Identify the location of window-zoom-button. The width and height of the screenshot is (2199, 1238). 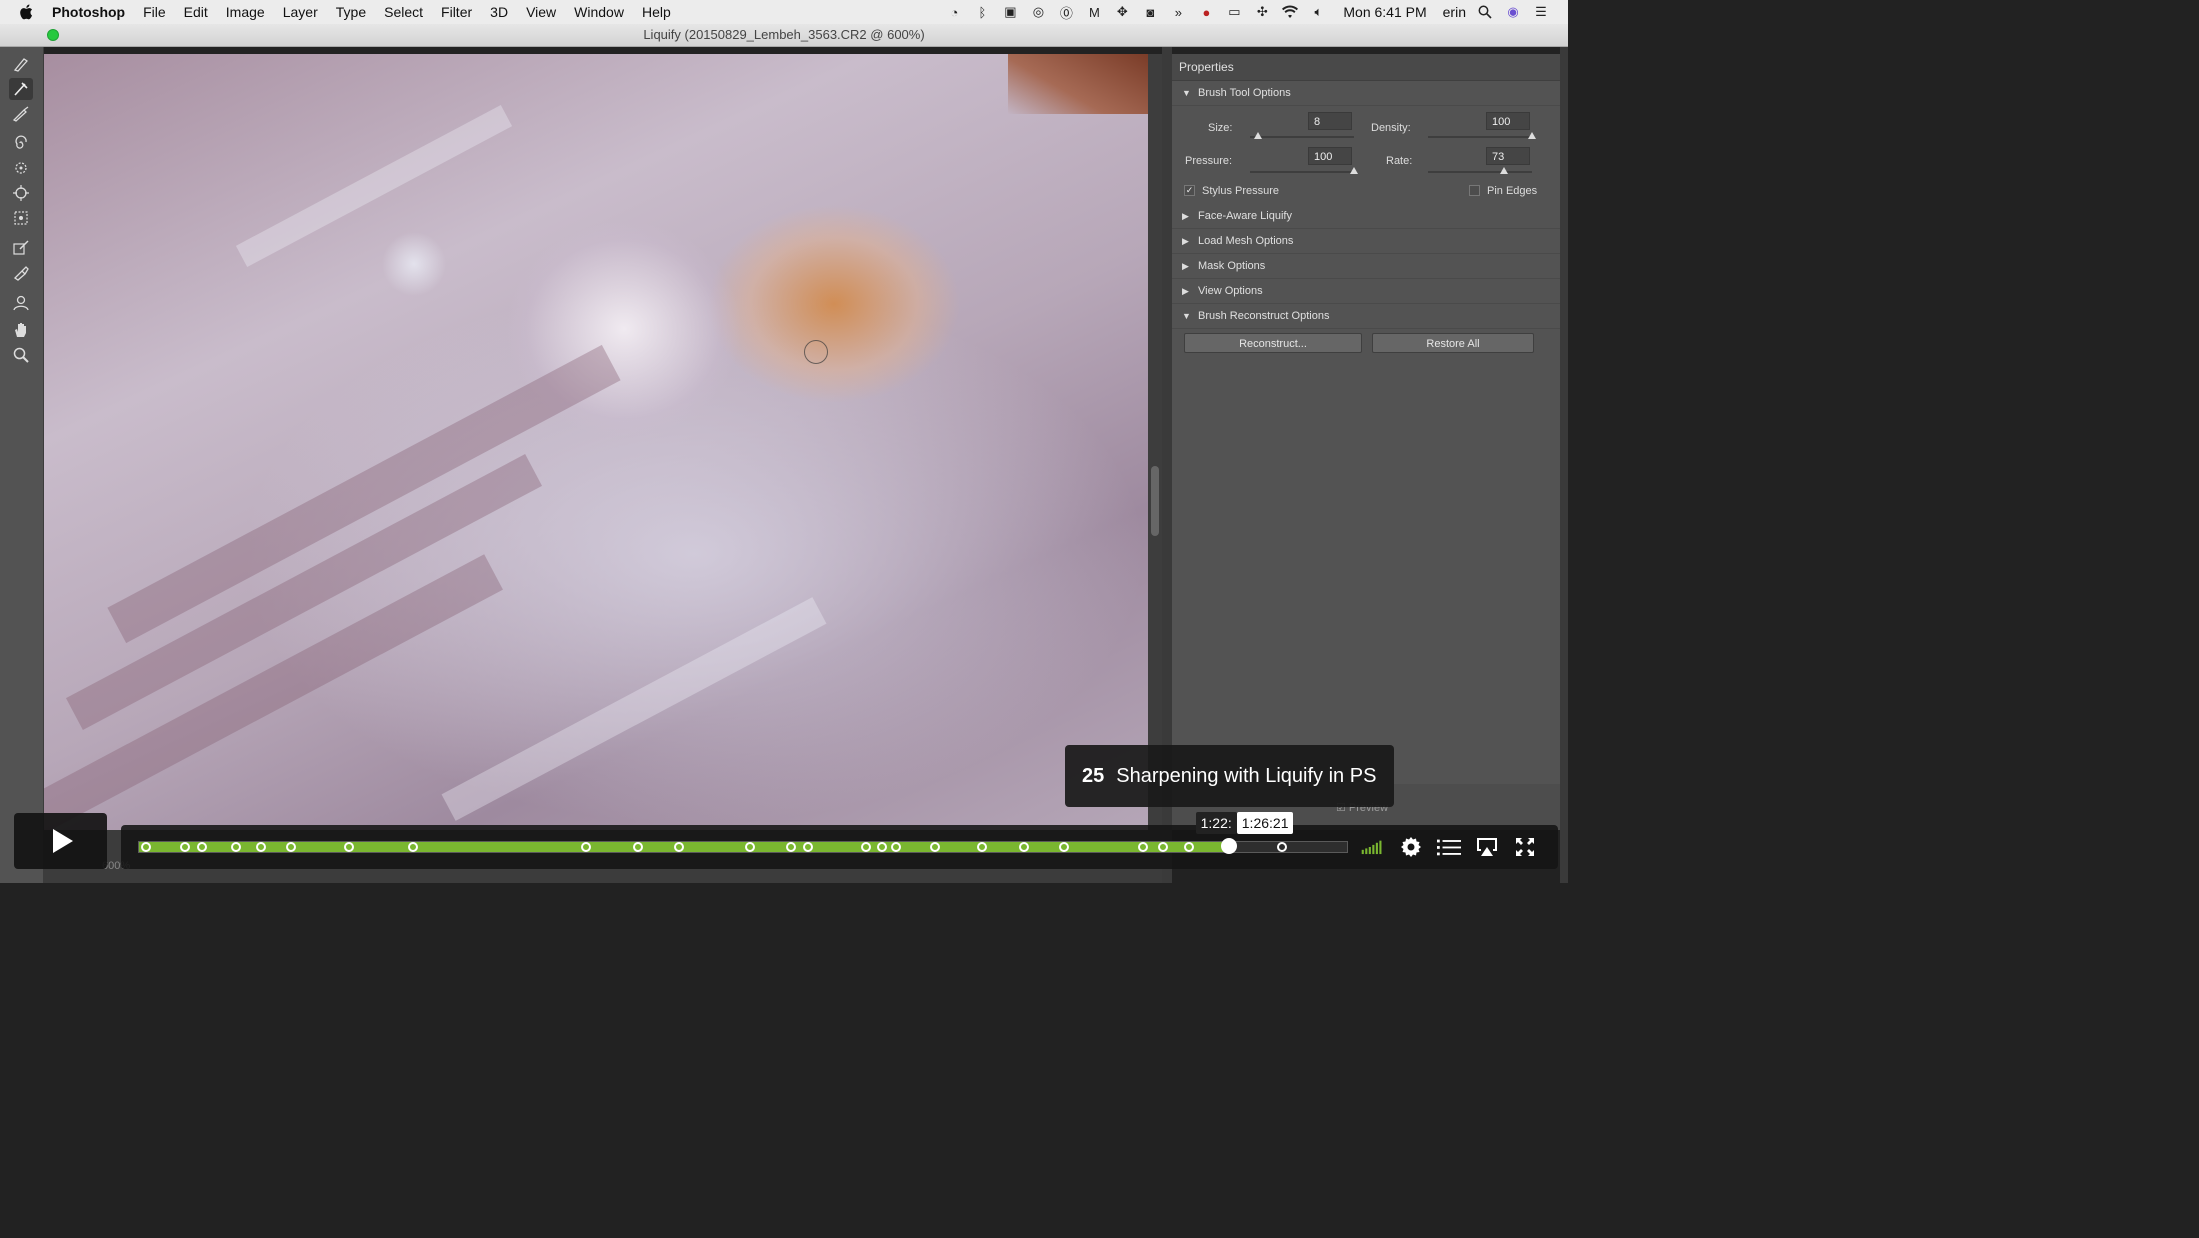
(53, 35).